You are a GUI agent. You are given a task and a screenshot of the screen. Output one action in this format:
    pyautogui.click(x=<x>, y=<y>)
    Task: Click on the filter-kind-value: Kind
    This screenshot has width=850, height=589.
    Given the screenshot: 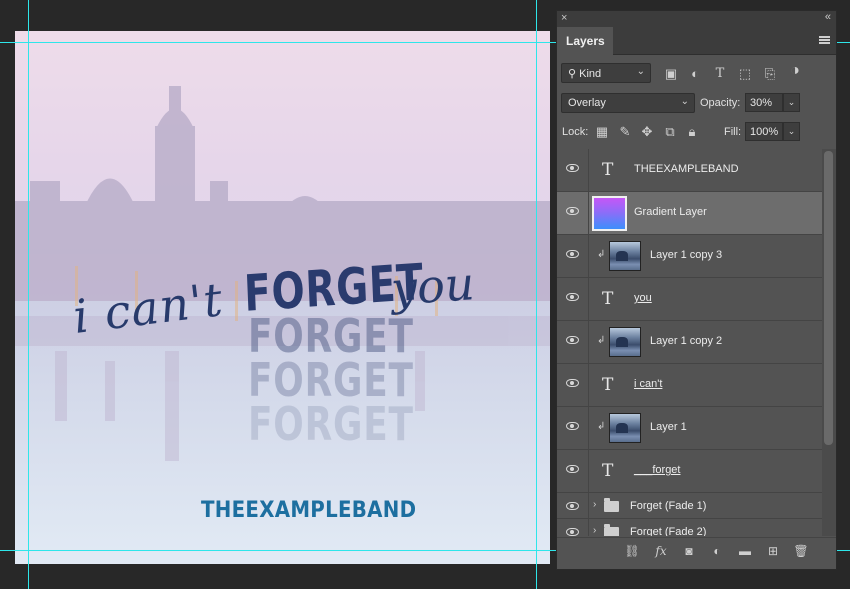 What is the action you would take?
    pyautogui.click(x=590, y=74)
    